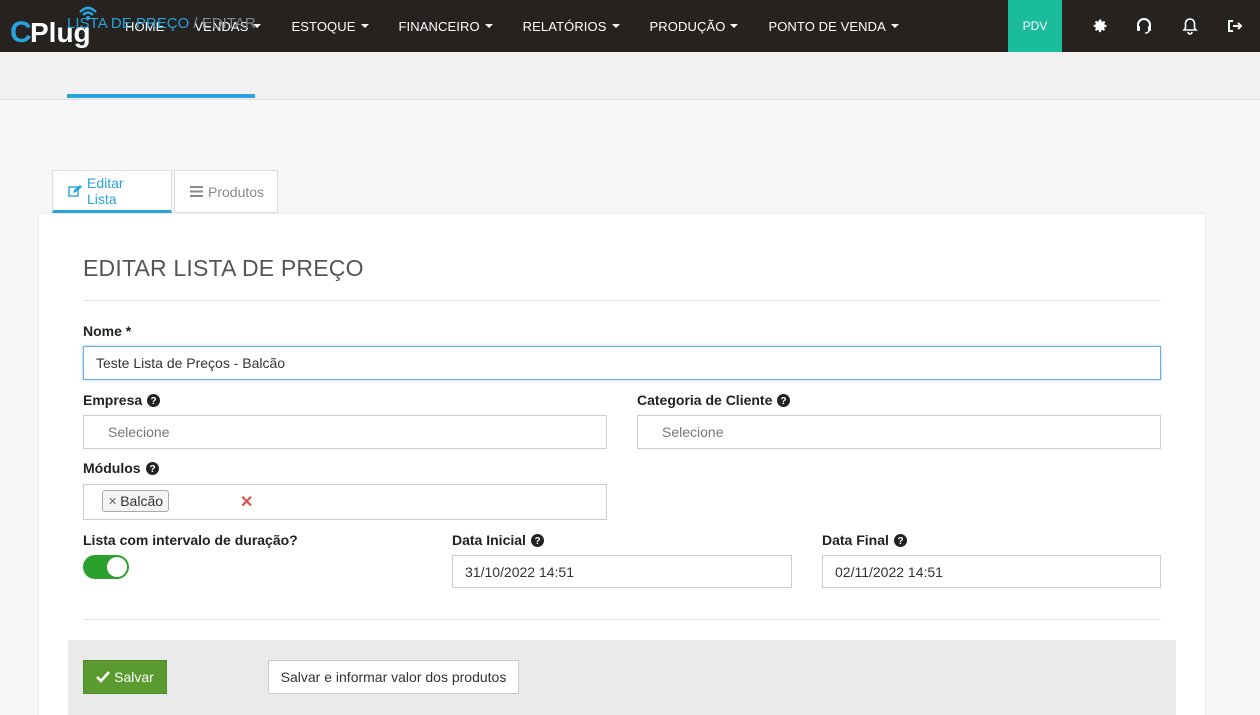 This screenshot has width=1260, height=715. I want to click on gear-icon, so click(1100, 26).